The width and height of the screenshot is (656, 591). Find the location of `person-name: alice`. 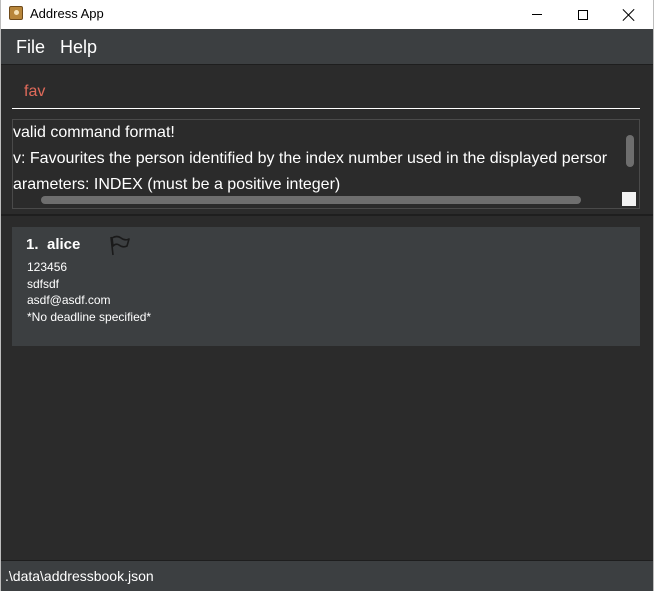

person-name: alice is located at coordinates (64, 244).